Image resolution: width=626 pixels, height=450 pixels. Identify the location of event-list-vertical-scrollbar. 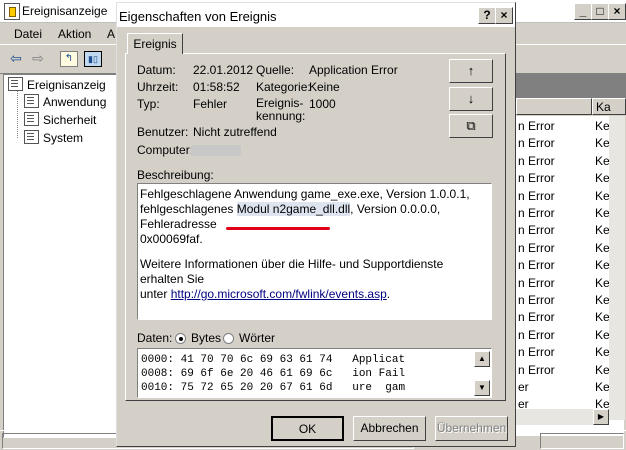
(617, 268).